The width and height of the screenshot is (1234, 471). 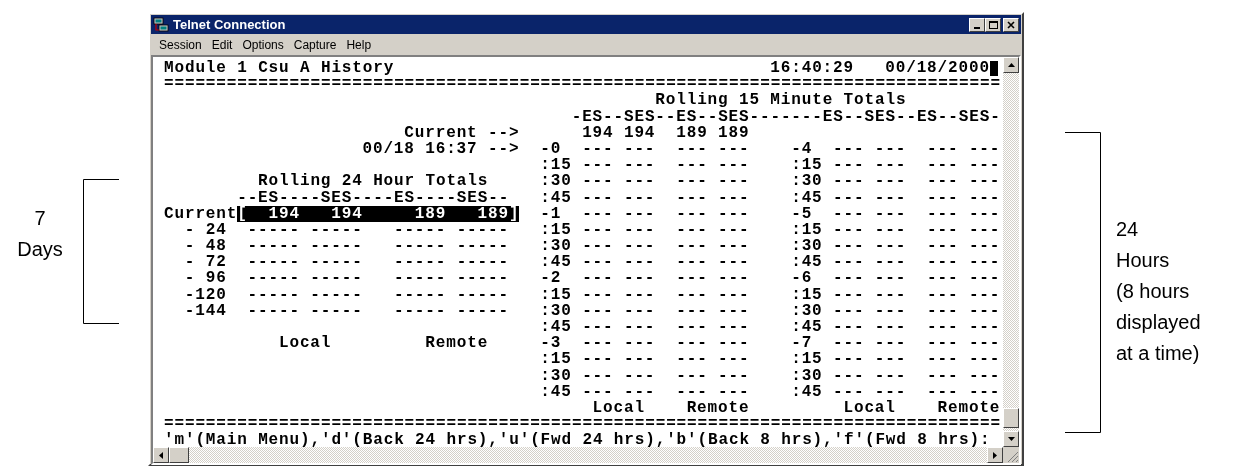 I want to click on row-label: -4, so click(x=802, y=149).